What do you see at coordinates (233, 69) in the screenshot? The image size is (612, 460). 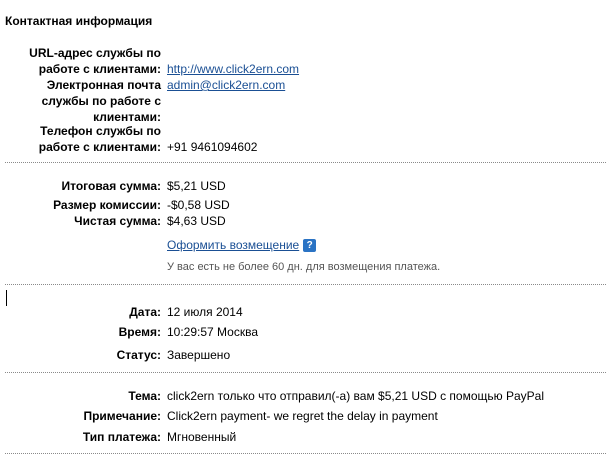 I see `support-url-link: http://www.click2ern.com` at bounding box center [233, 69].